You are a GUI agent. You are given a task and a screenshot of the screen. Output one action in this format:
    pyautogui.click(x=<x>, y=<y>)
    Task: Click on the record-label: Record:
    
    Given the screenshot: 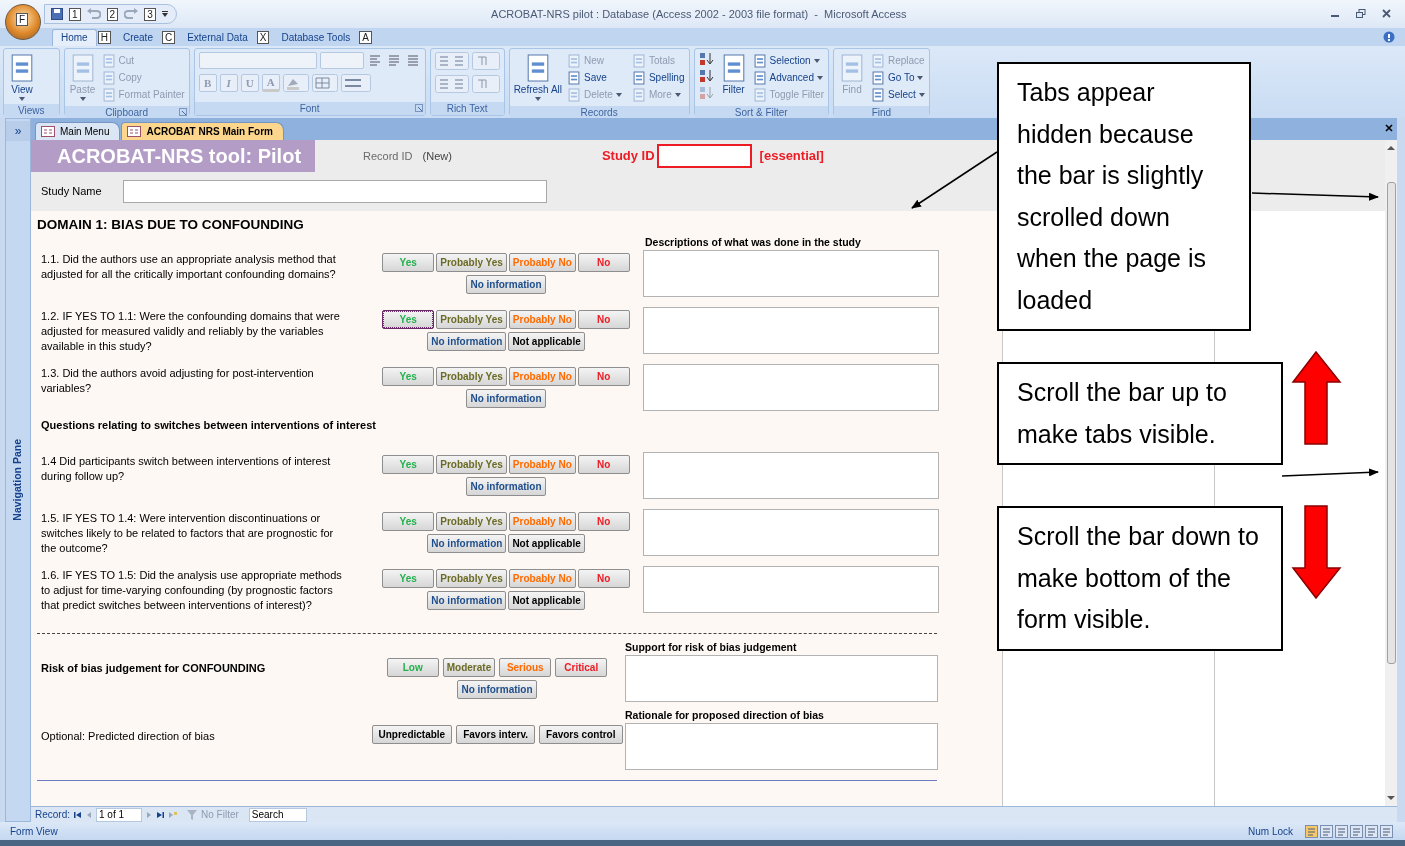 What is the action you would take?
    pyautogui.click(x=52, y=815)
    